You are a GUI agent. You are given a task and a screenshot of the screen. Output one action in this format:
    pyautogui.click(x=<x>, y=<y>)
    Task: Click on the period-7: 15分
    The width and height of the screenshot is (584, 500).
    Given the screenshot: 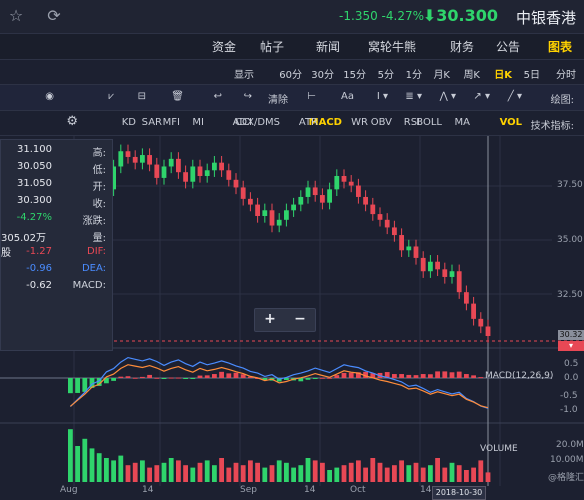 What is the action you would take?
    pyautogui.click(x=354, y=73)
    